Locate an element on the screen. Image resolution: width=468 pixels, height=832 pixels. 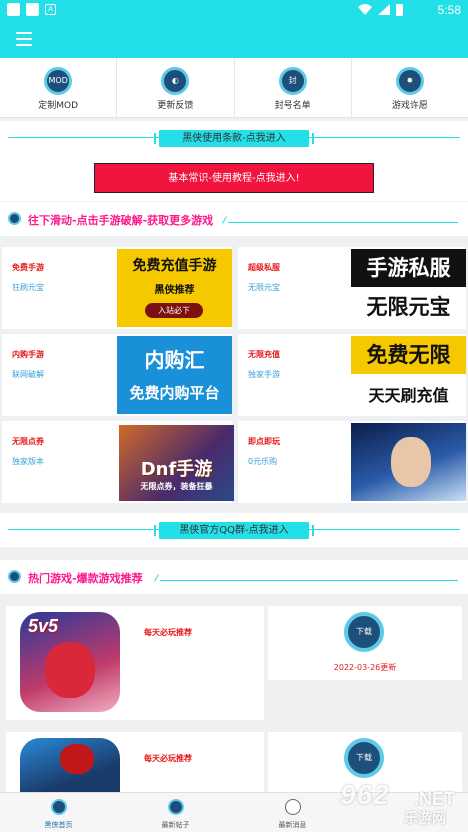
section-title: 热门游戏-爆款游戏推荐 is located at coordinates (85, 578).